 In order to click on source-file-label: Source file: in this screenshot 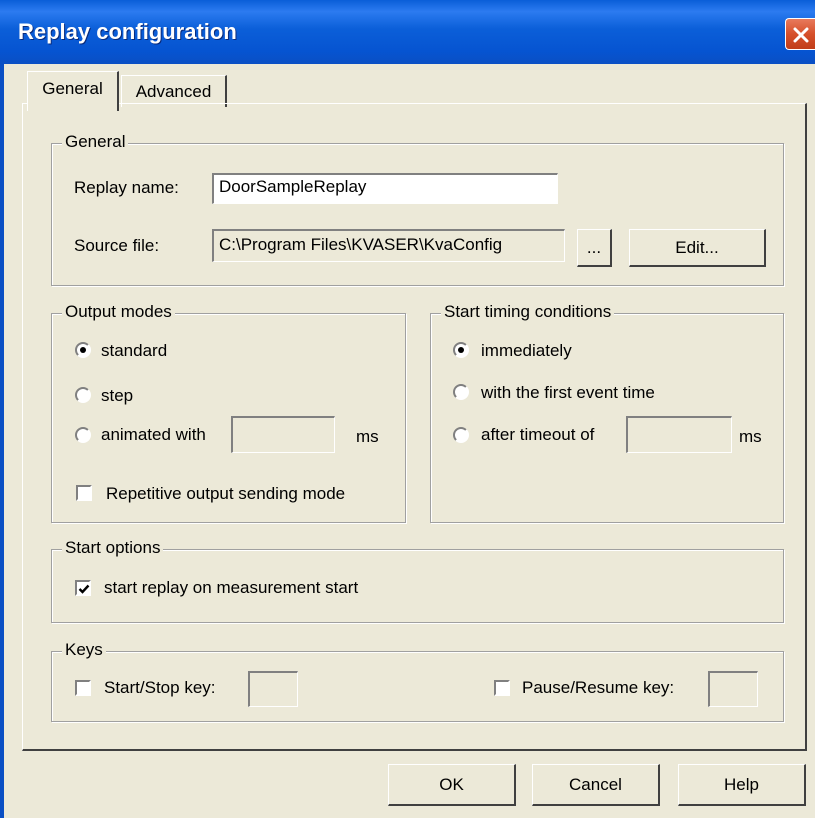, I will do `click(117, 245)`.